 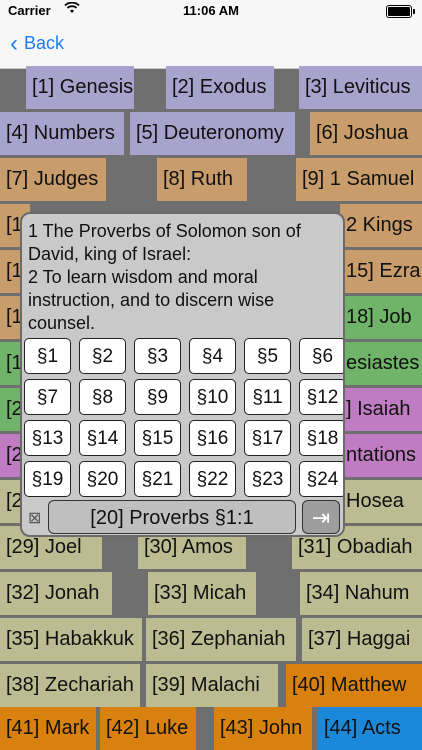 I want to click on book-zephaniah: [36] Zephaniah, so click(x=221, y=639).